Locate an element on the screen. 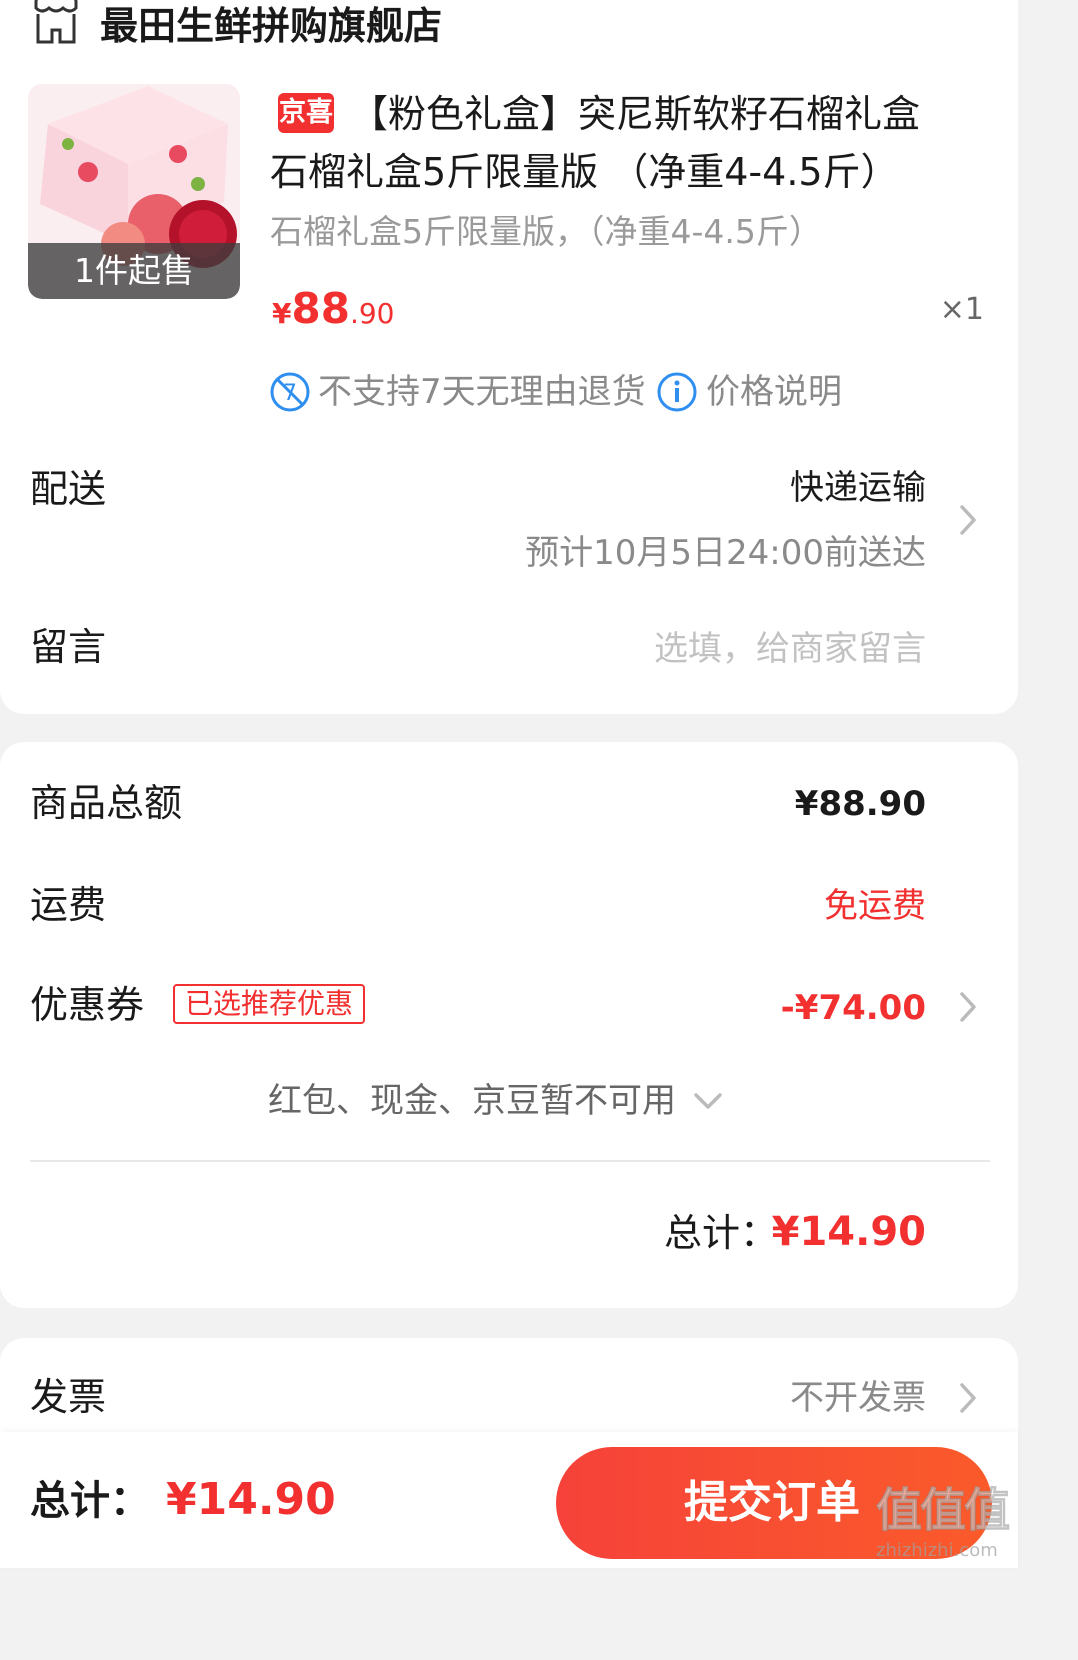 The height and width of the screenshot is (1660, 1078). no-return-text: 不支持7天无理由退货 is located at coordinates (482, 392).